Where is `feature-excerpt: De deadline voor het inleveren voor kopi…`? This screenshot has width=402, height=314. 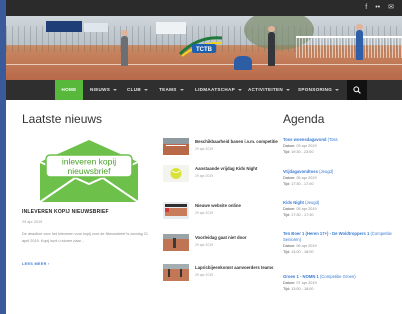
feature-excerpt: De deadline voor het inleveren voor kopi… is located at coordinates (85, 237).